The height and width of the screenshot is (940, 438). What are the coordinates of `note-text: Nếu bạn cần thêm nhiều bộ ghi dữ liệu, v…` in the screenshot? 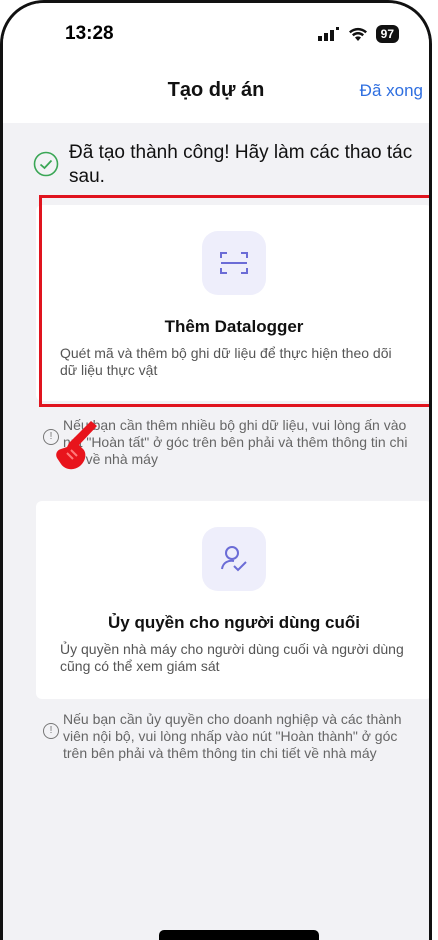 It's located at (235, 442).